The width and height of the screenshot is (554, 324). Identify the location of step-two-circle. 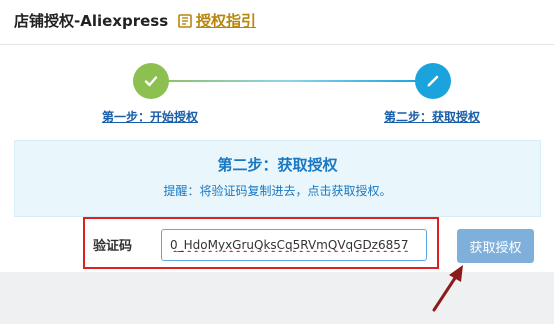
(433, 81).